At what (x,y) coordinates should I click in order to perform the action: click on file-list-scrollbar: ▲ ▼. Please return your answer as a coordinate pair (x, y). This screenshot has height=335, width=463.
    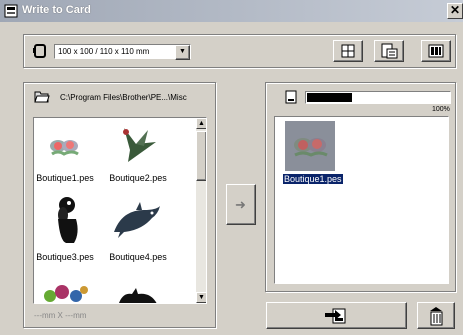
    Looking at the image, I should click on (201, 210).